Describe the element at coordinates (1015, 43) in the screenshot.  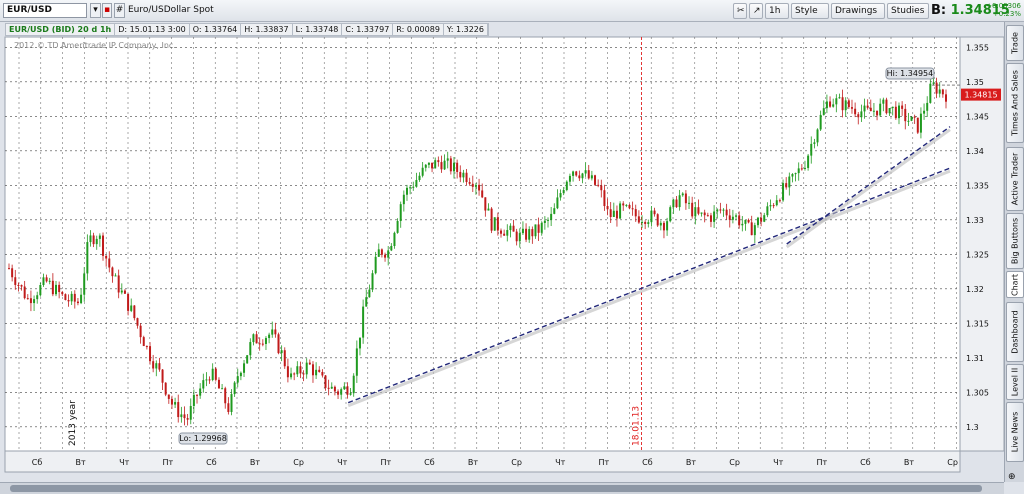
I see `side-tab-trade: Trade` at that location.